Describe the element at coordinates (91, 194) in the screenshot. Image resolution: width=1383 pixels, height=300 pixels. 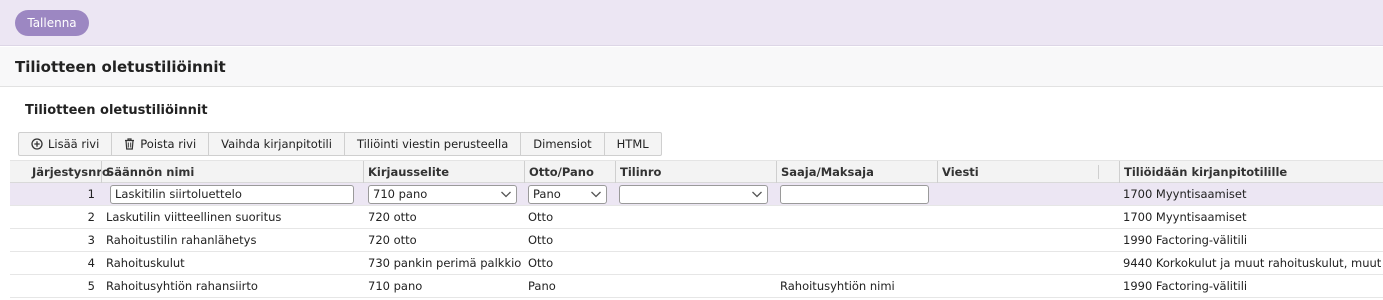
I see `row-order: 1` at that location.